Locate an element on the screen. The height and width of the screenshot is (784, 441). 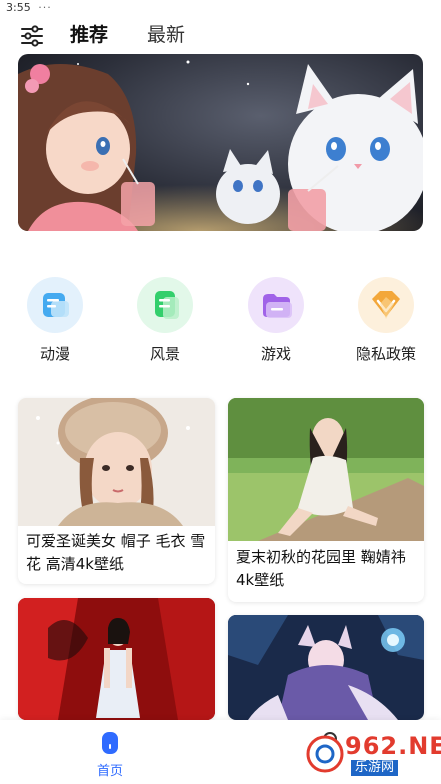
category-scenery: 风景 is located at coordinates (165, 320).